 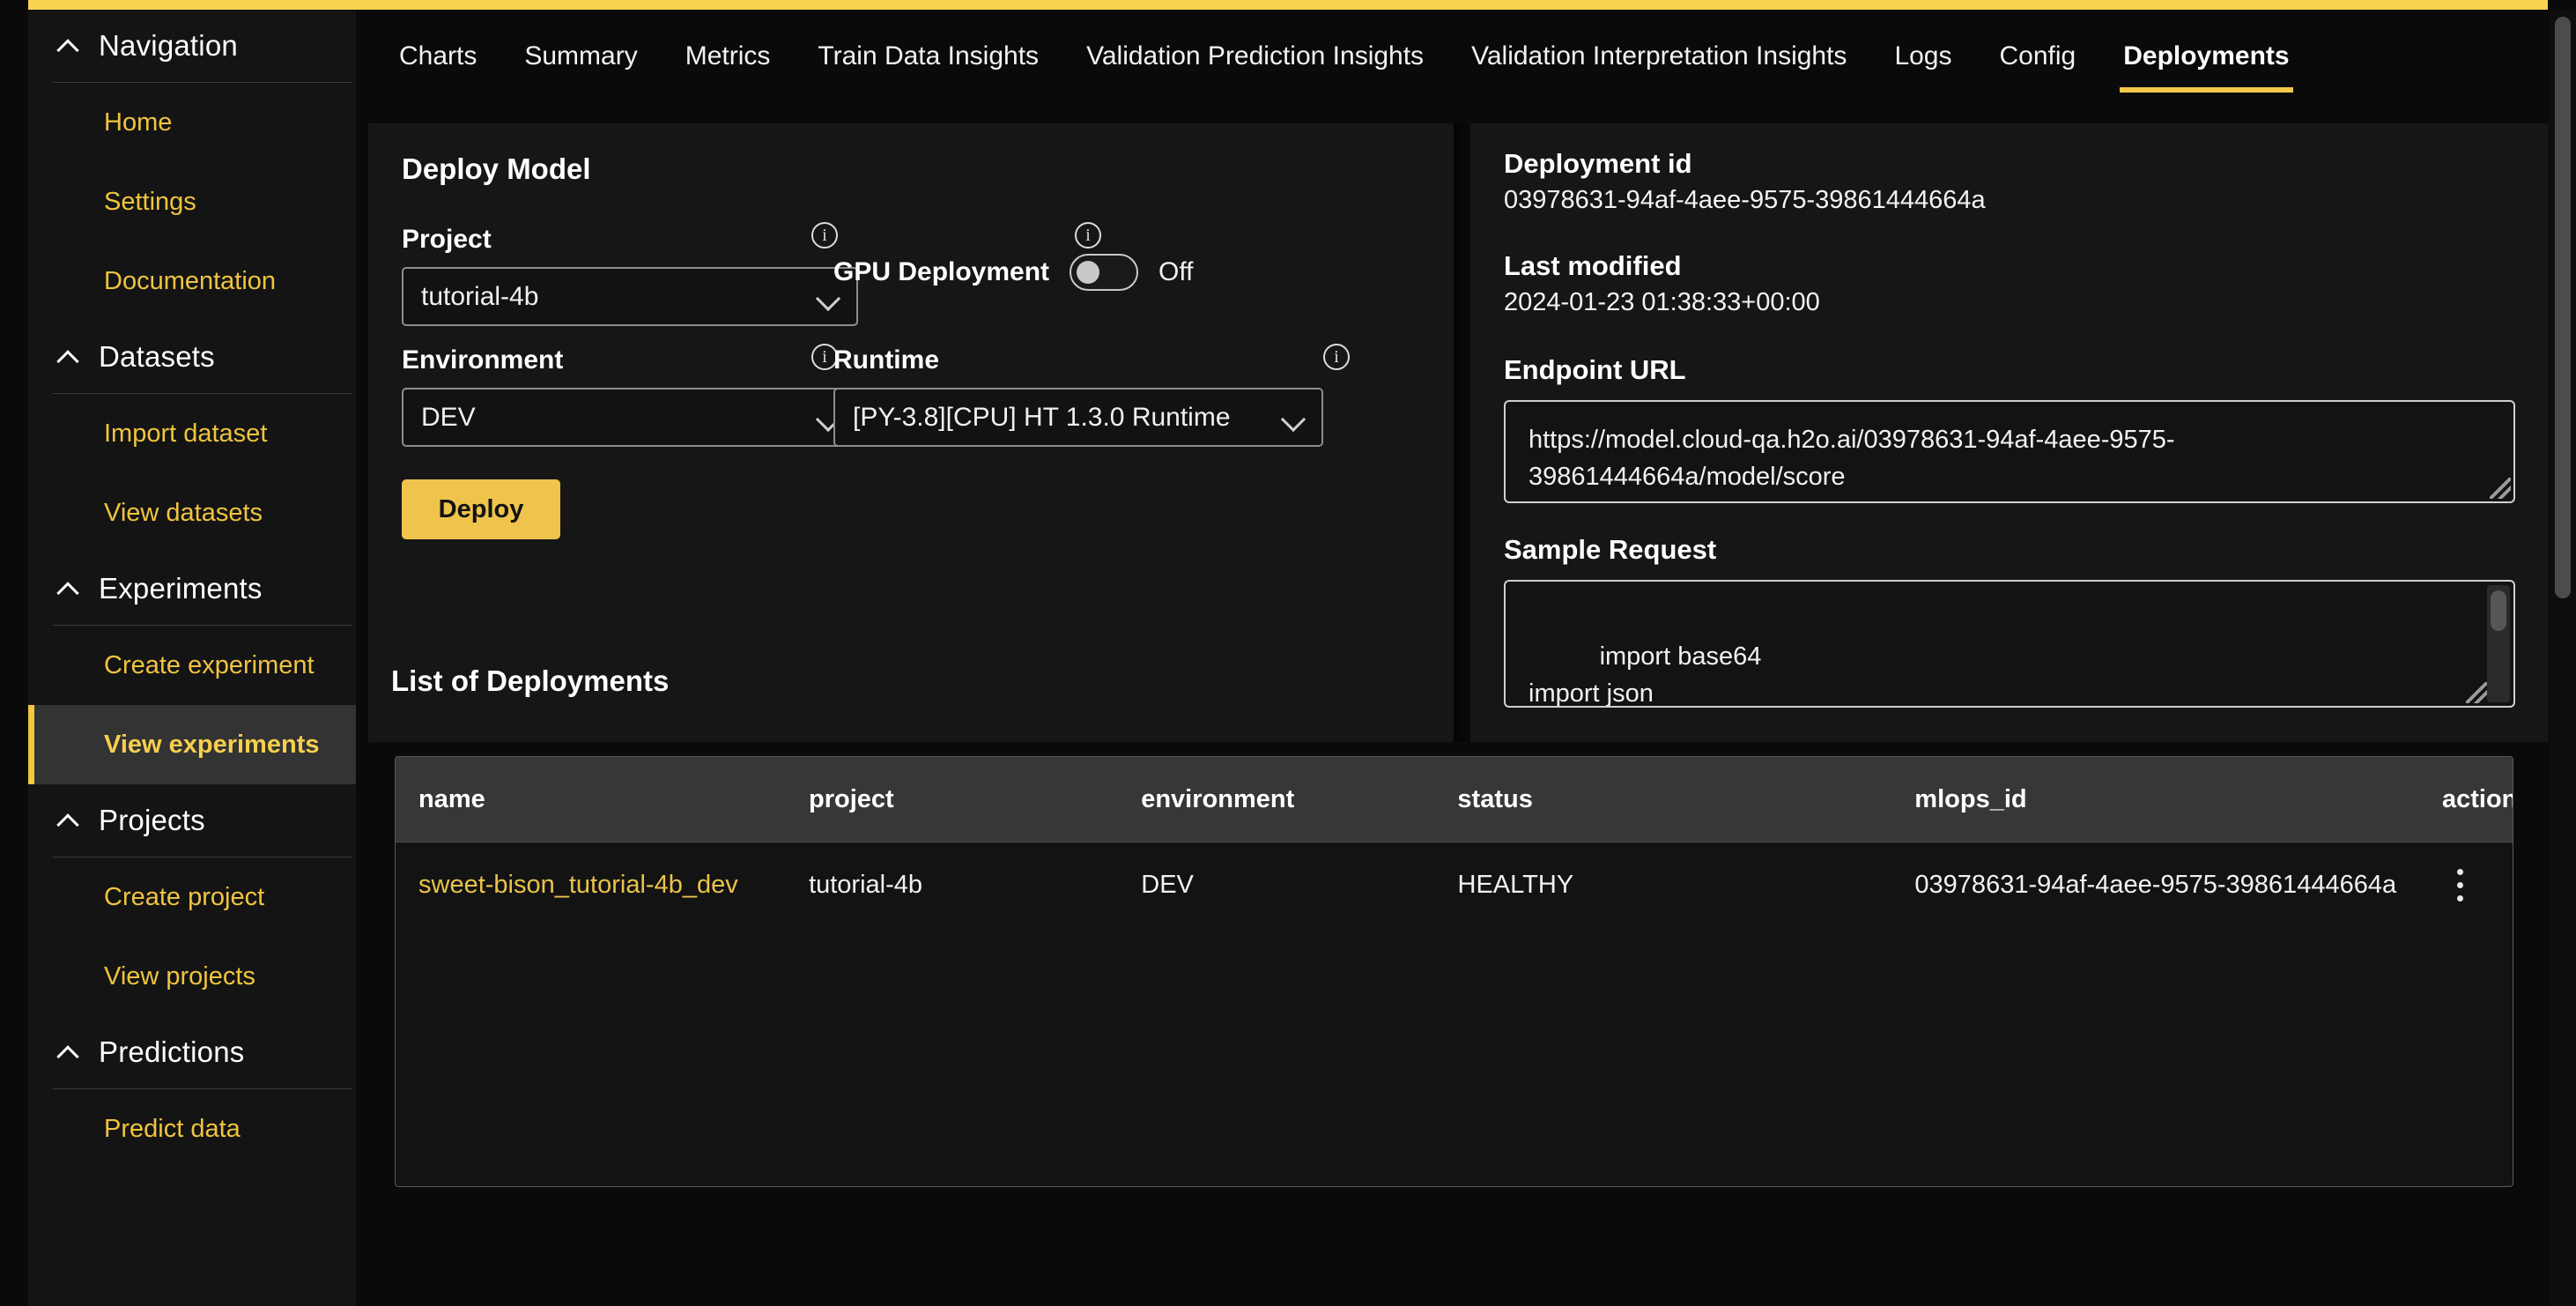 I want to click on tab-train-data-insights: Train Data Insights, so click(x=928, y=65).